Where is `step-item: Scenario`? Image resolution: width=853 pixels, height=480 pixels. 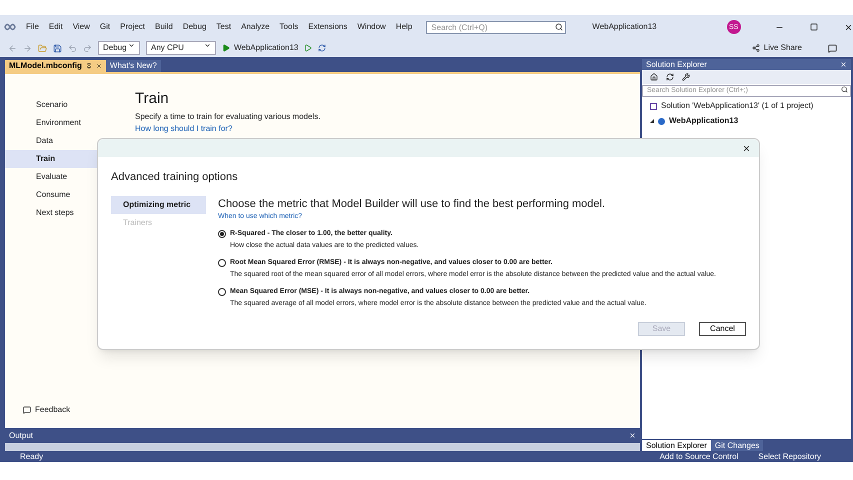
step-item: Scenario is located at coordinates (60, 105).